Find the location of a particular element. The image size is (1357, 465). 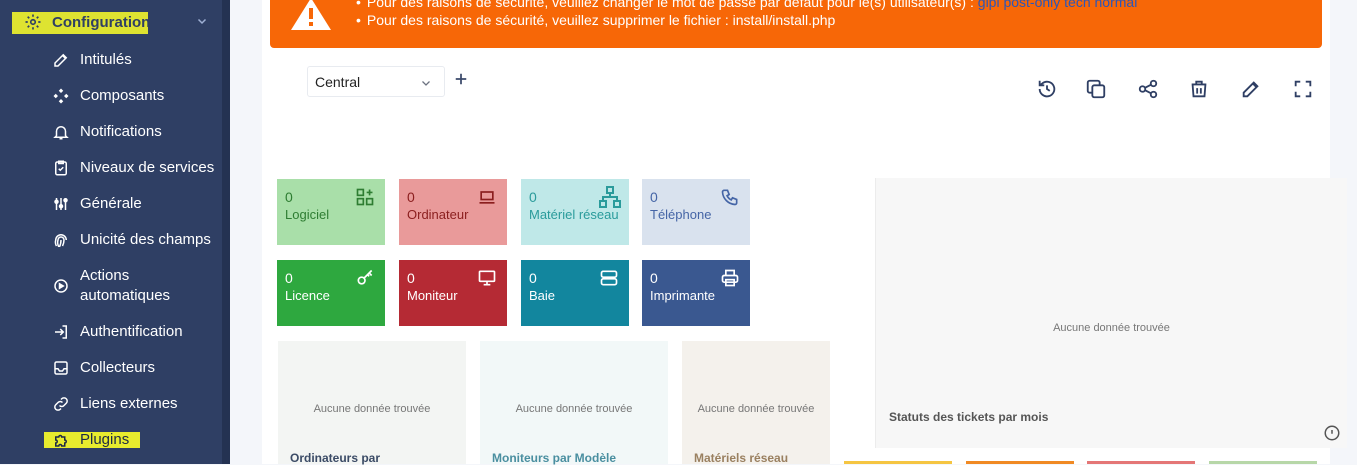

tile-baie: 0 Baie is located at coordinates (575, 293).